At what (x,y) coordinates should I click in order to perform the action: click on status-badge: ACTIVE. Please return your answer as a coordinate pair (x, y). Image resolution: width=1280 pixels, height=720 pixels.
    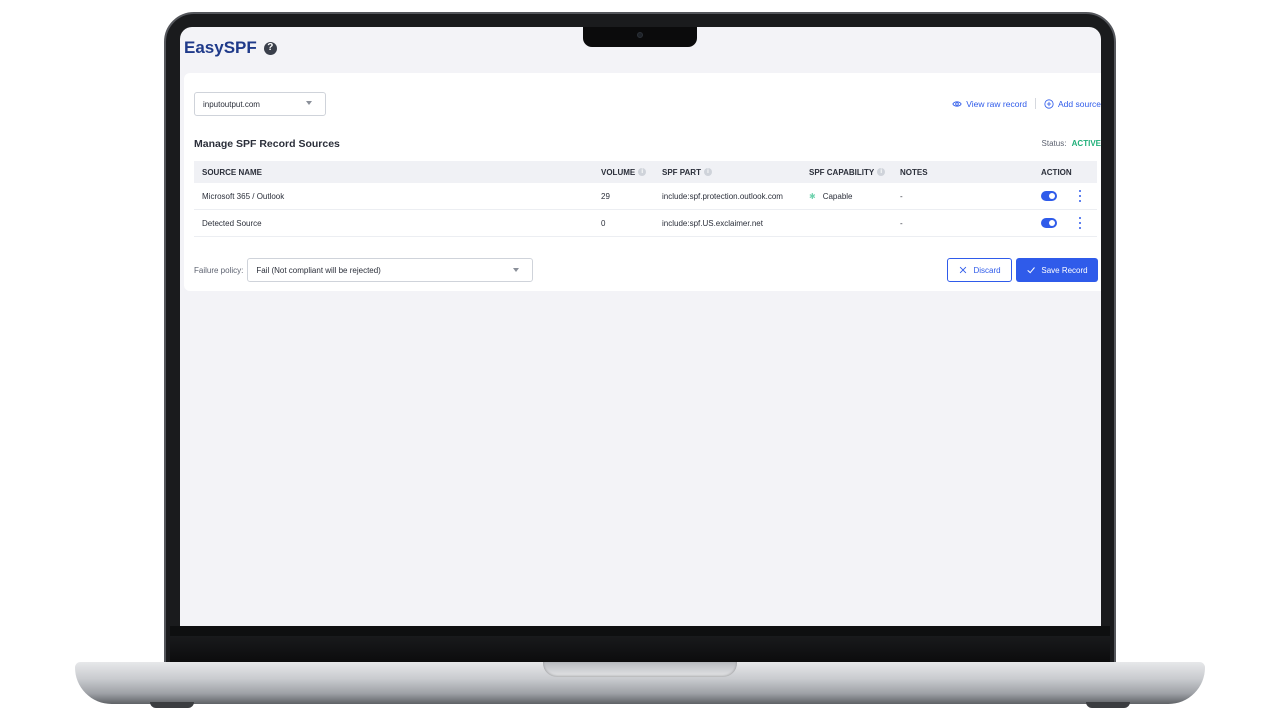
    Looking at the image, I should click on (1086, 143).